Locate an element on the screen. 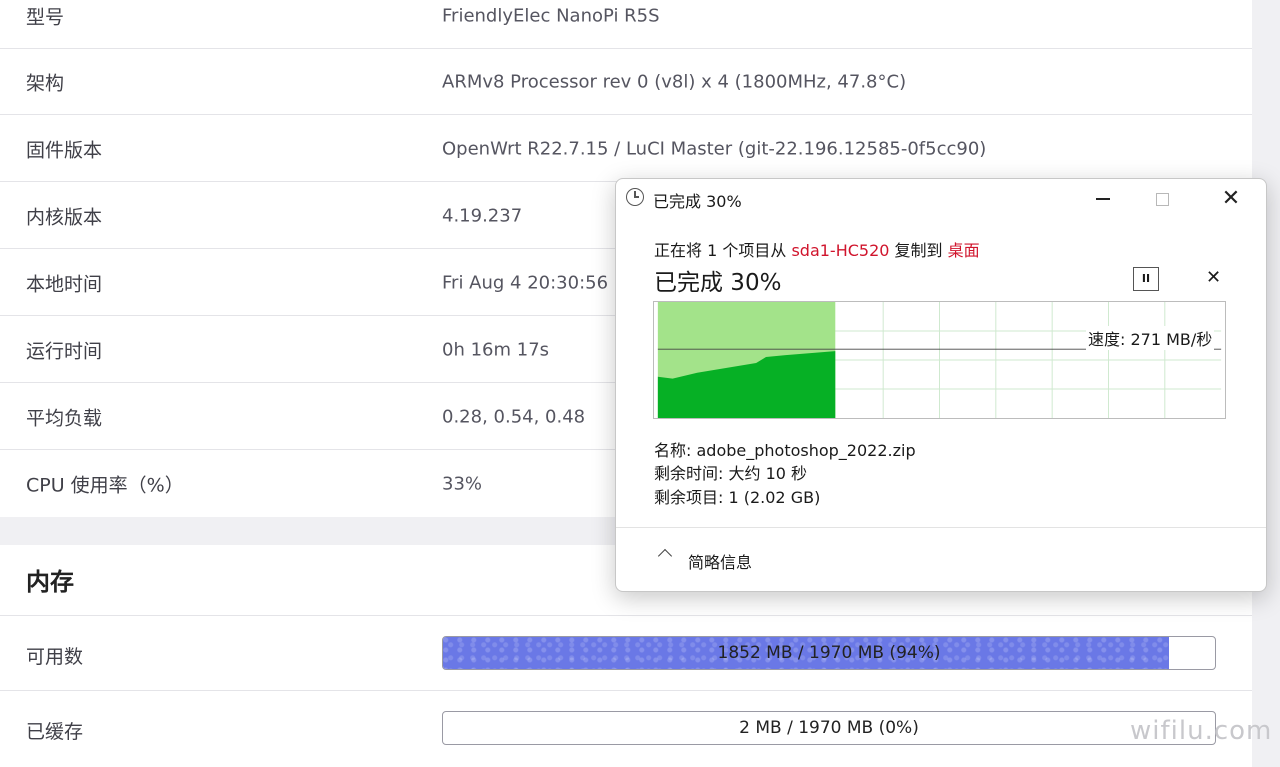 The width and height of the screenshot is (1280, 767). memory-cached-text: 2 MB / 1970 MB (0%) is located at coordinates (829, 728).